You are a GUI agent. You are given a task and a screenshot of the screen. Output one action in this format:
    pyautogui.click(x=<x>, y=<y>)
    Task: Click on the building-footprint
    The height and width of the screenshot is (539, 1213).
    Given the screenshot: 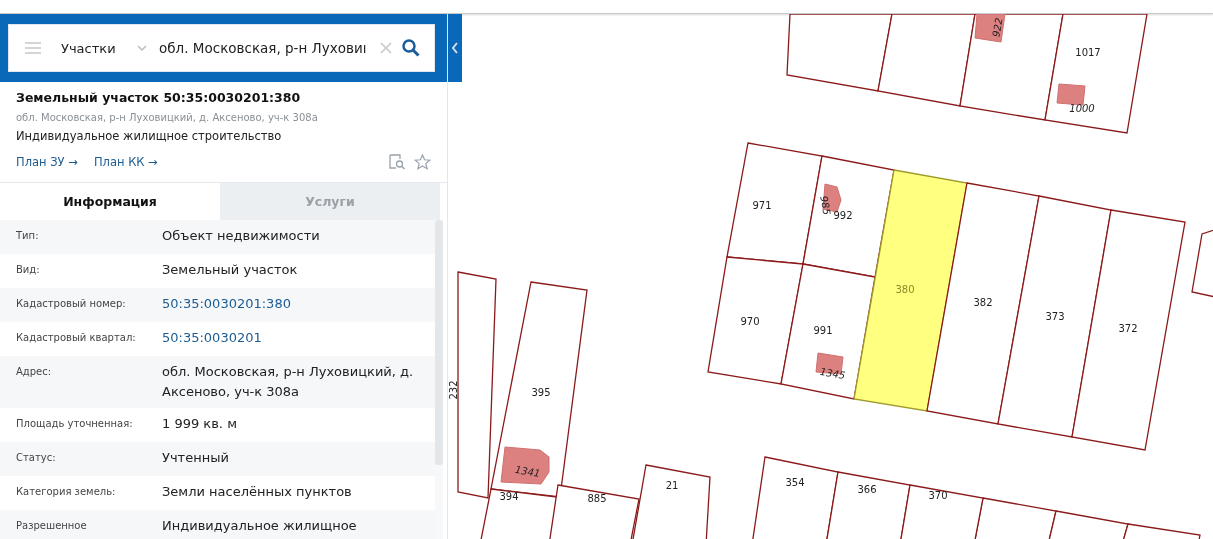 What is the action you would take?
    pyautogui.click(x=525, y=465)
    